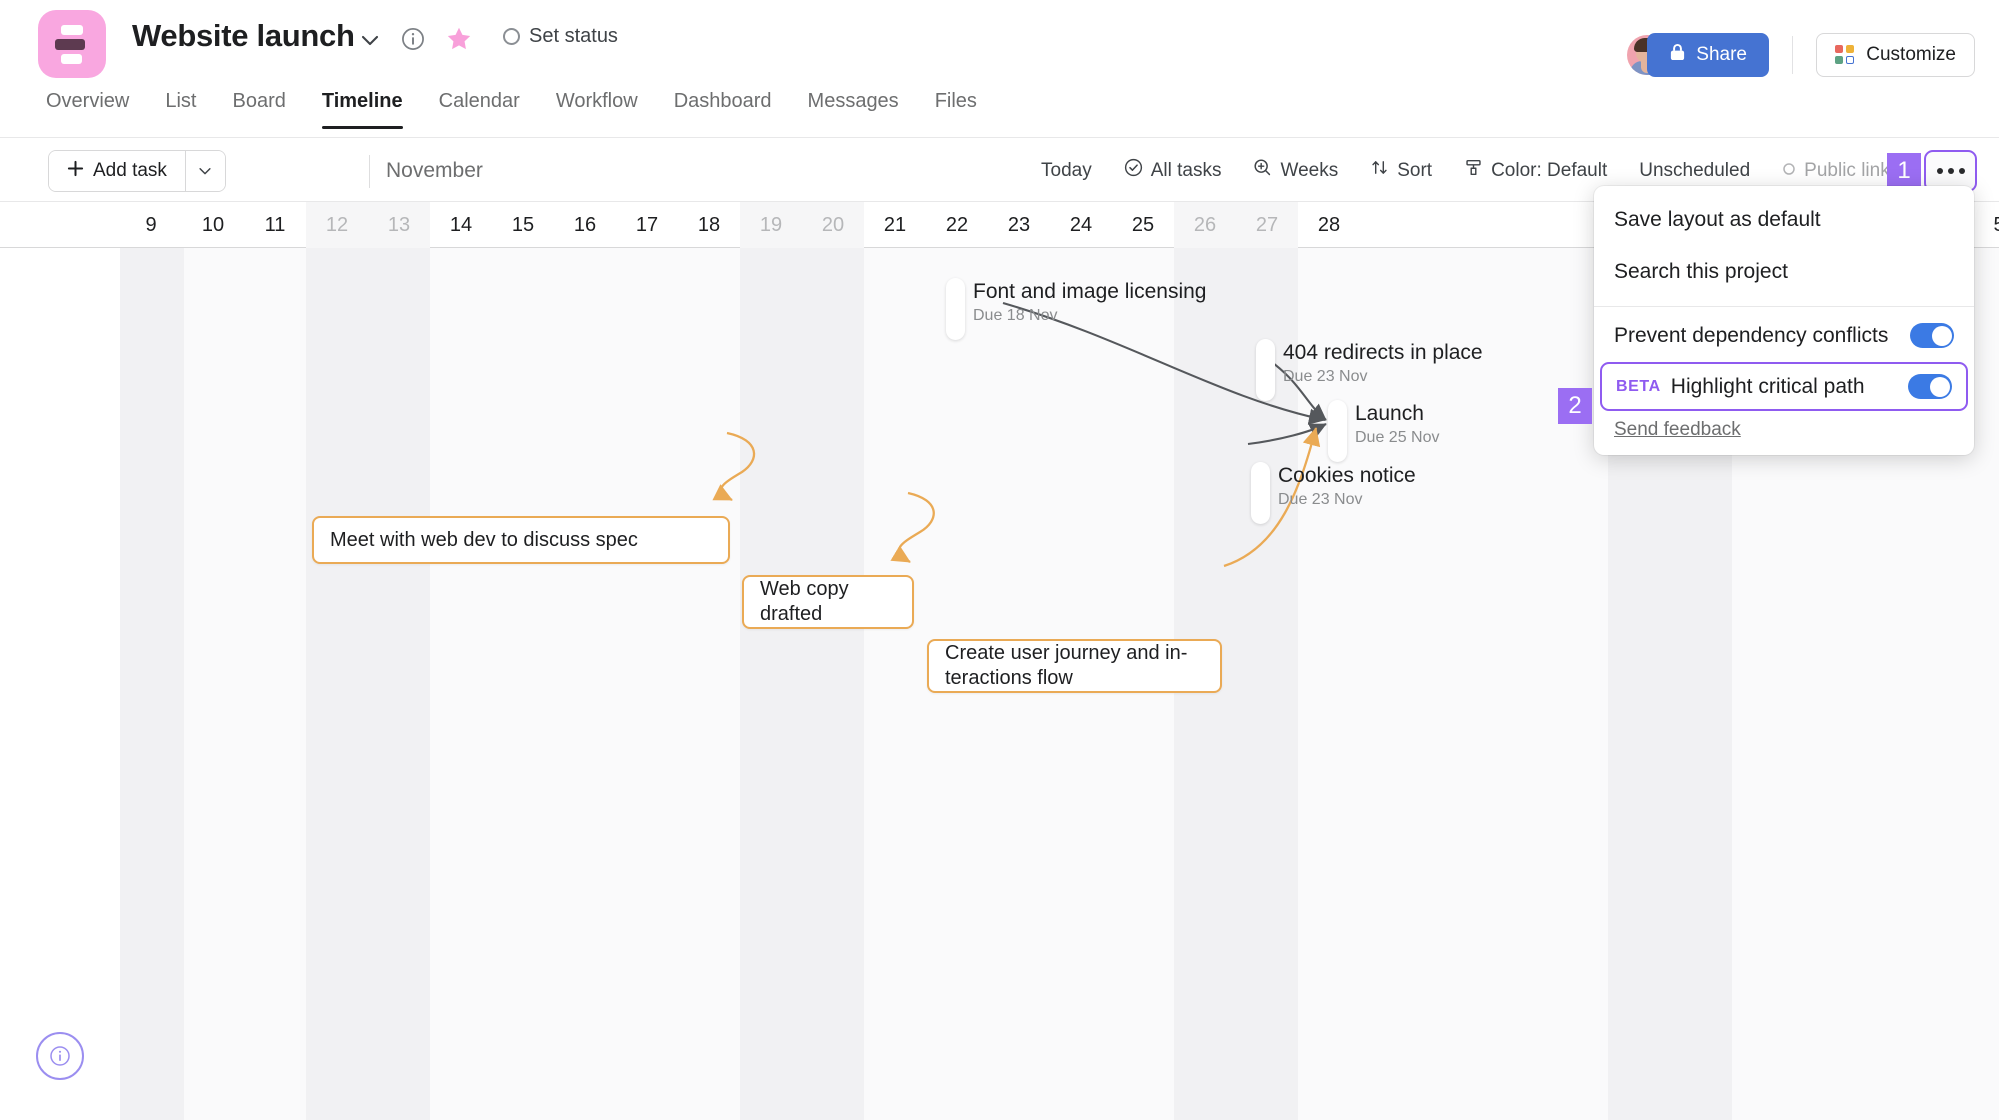 The height and width of the screenshot is (1120, 1999). Describe the element at coordinates (723, 109) in the screenshot. I see `tab-dashboard: Dashboard` at that location.